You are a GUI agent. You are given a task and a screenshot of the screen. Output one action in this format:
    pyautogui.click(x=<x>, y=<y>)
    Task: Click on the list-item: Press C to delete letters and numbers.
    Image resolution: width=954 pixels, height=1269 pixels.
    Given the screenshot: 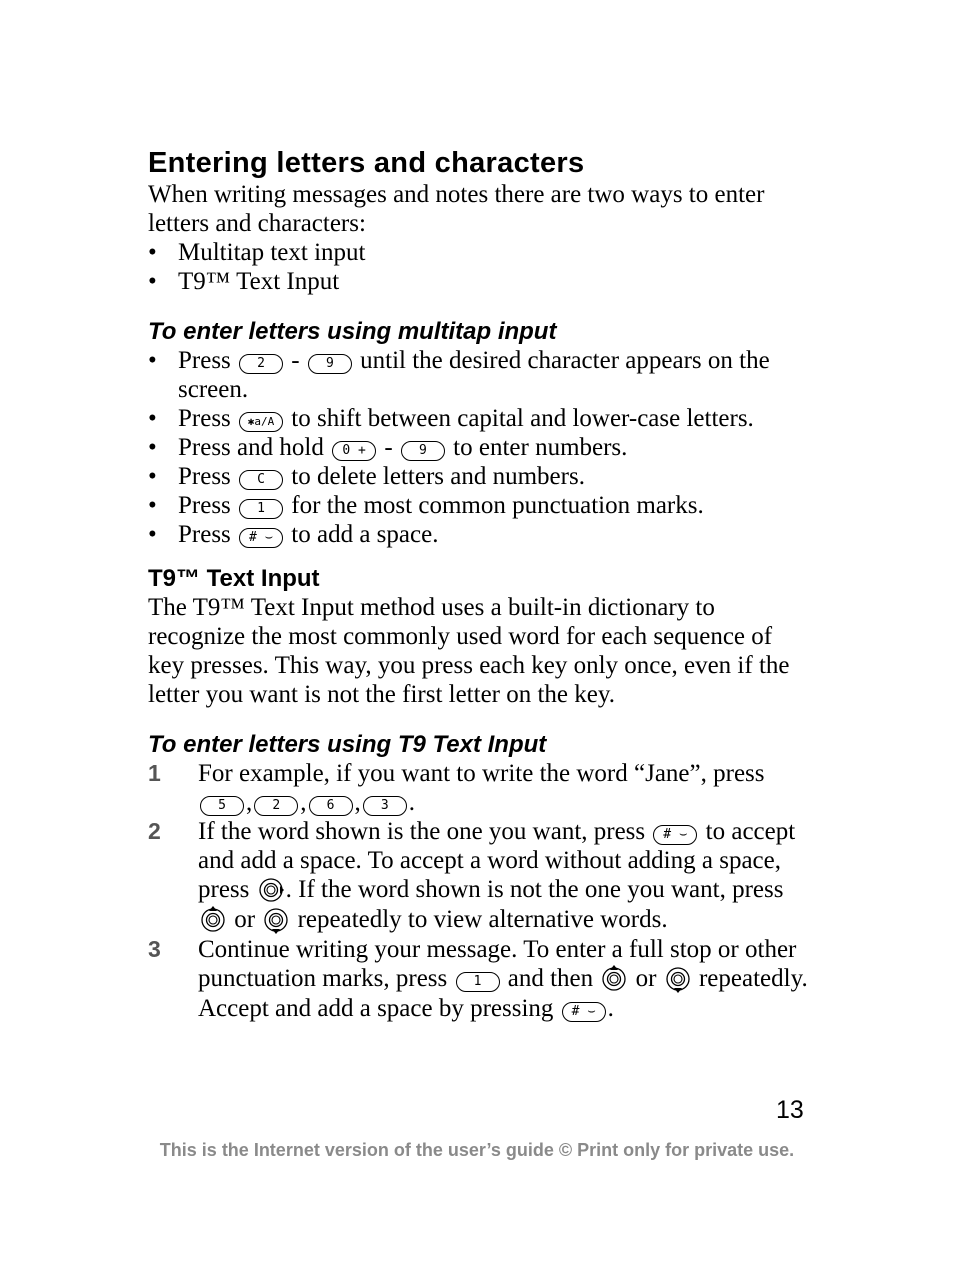 What is the action you would take?
    pyautogui.click(x=478, y=476)
    